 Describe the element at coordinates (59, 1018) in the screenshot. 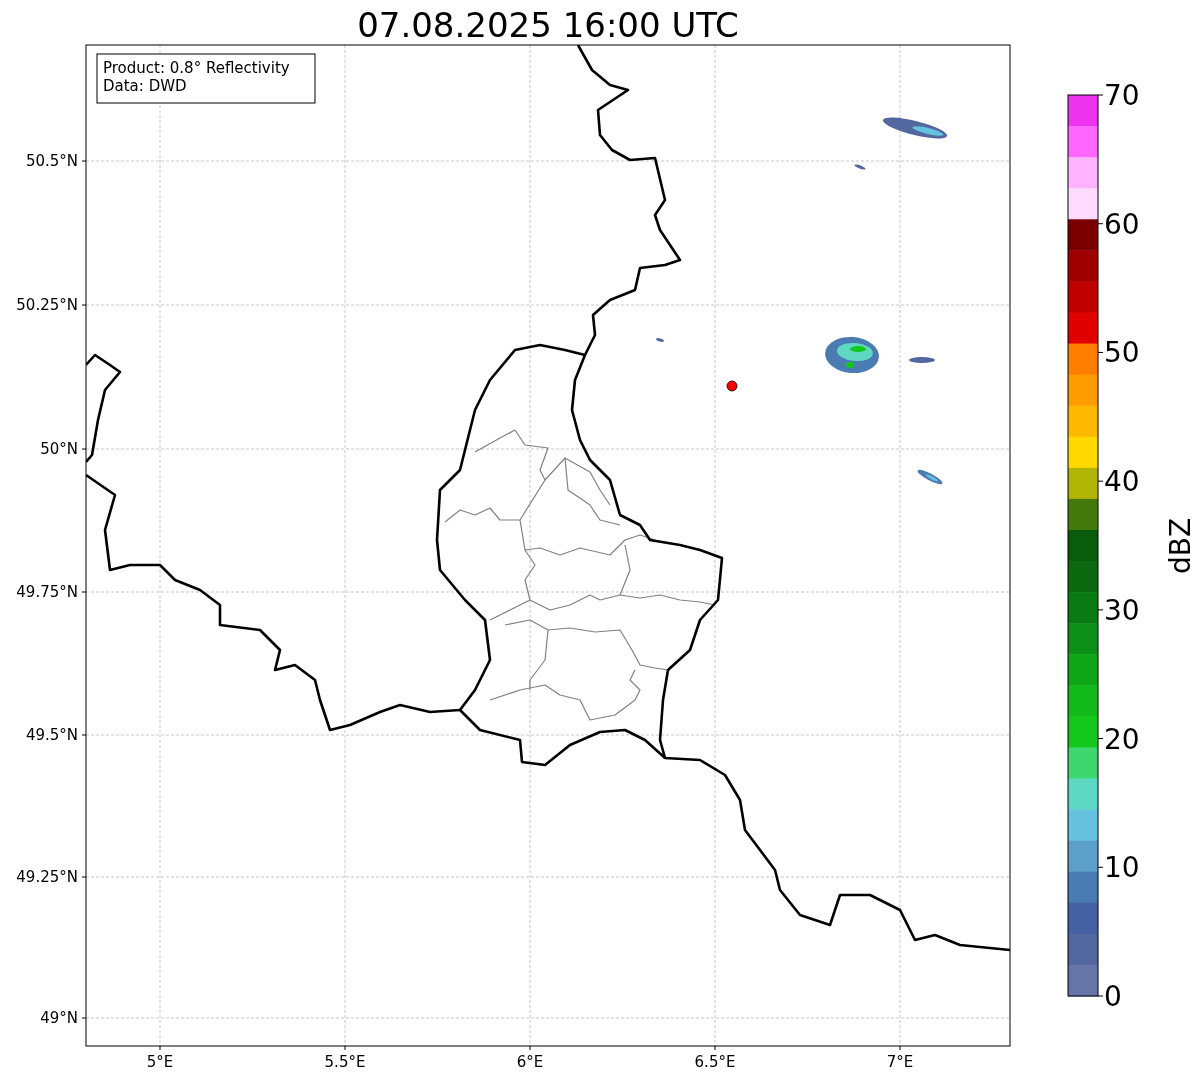

I see `y-tick-label: 49°N` at that location.